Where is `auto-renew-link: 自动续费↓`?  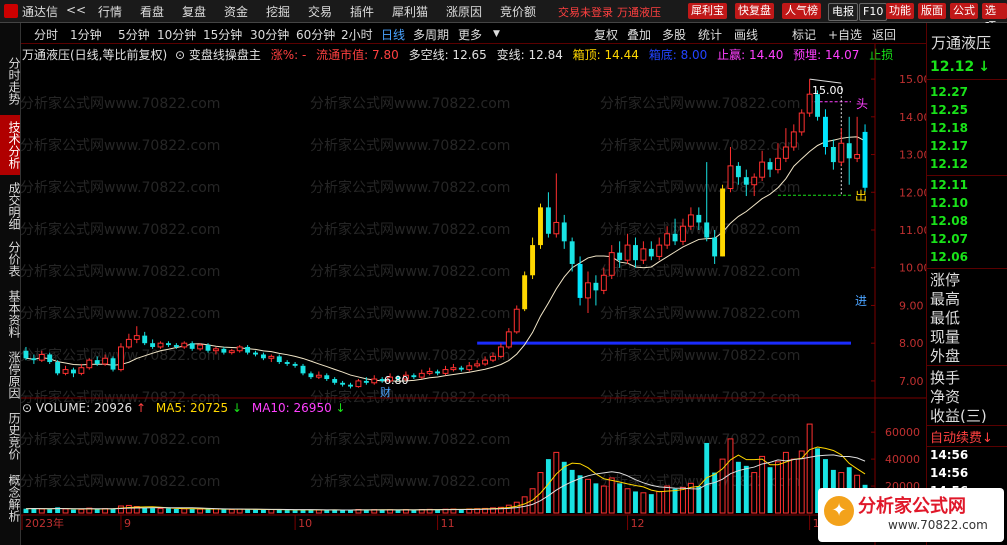 auto-renew-link: 自动续费↓ is located at coordinates (961, 436).